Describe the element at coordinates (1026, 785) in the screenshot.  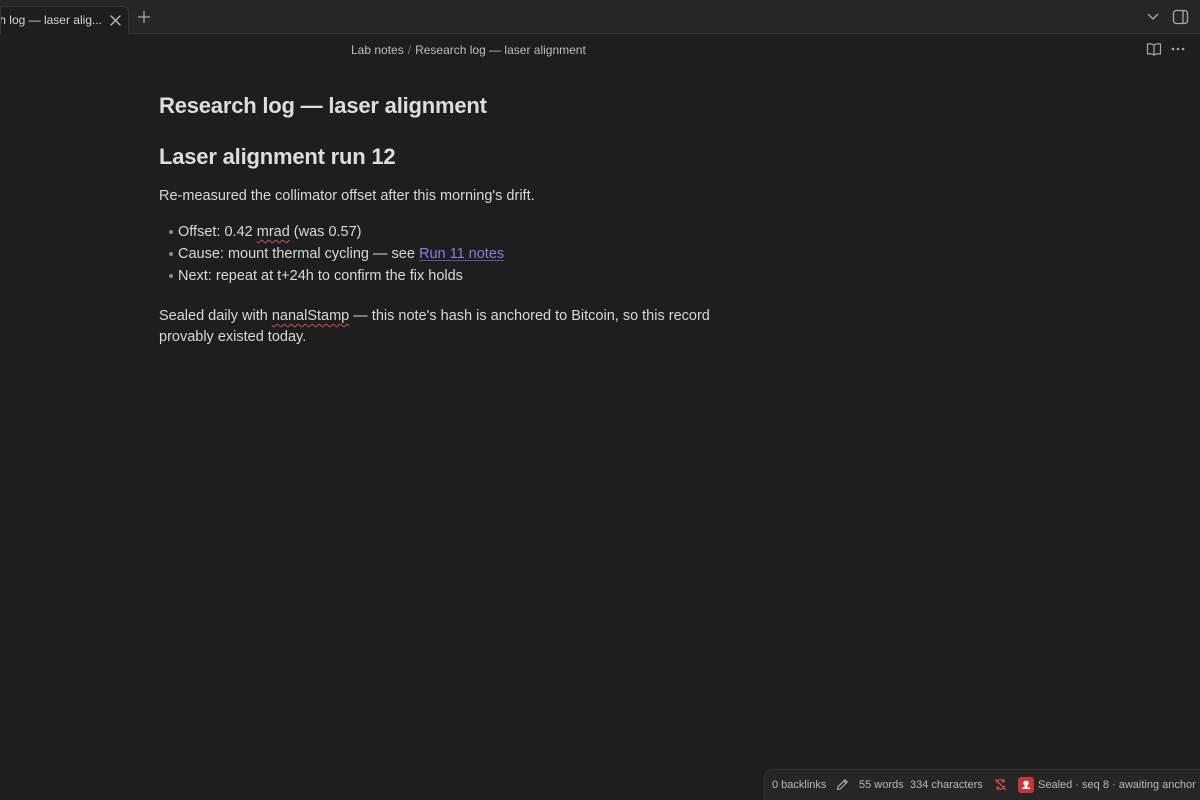
I see `stamp-icon` at that location.